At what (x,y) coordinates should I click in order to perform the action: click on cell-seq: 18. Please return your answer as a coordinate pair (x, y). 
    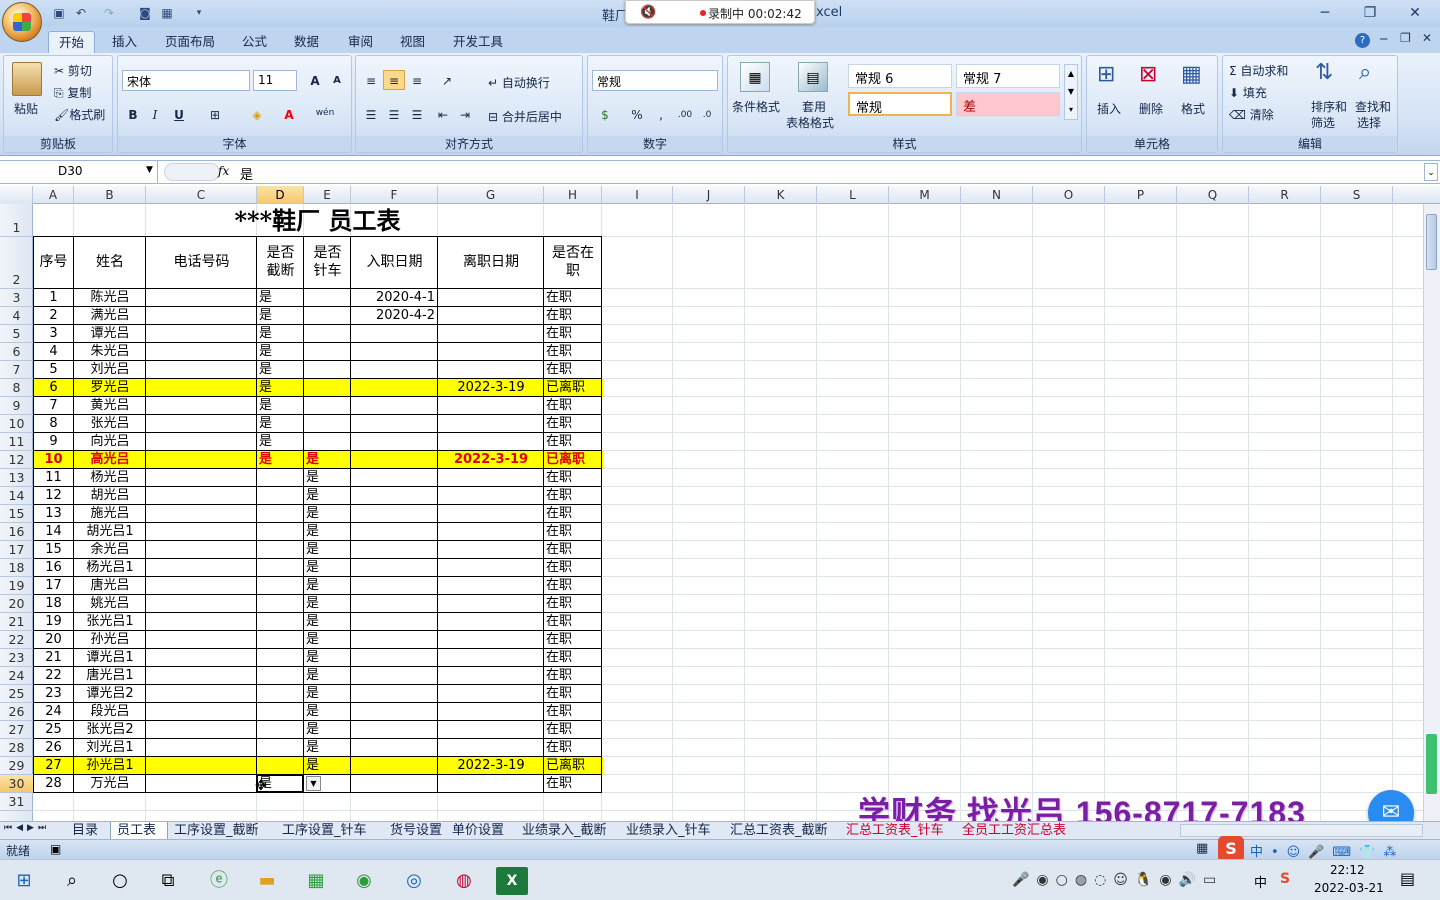
    Looking at the image, I should click on (53, 603).